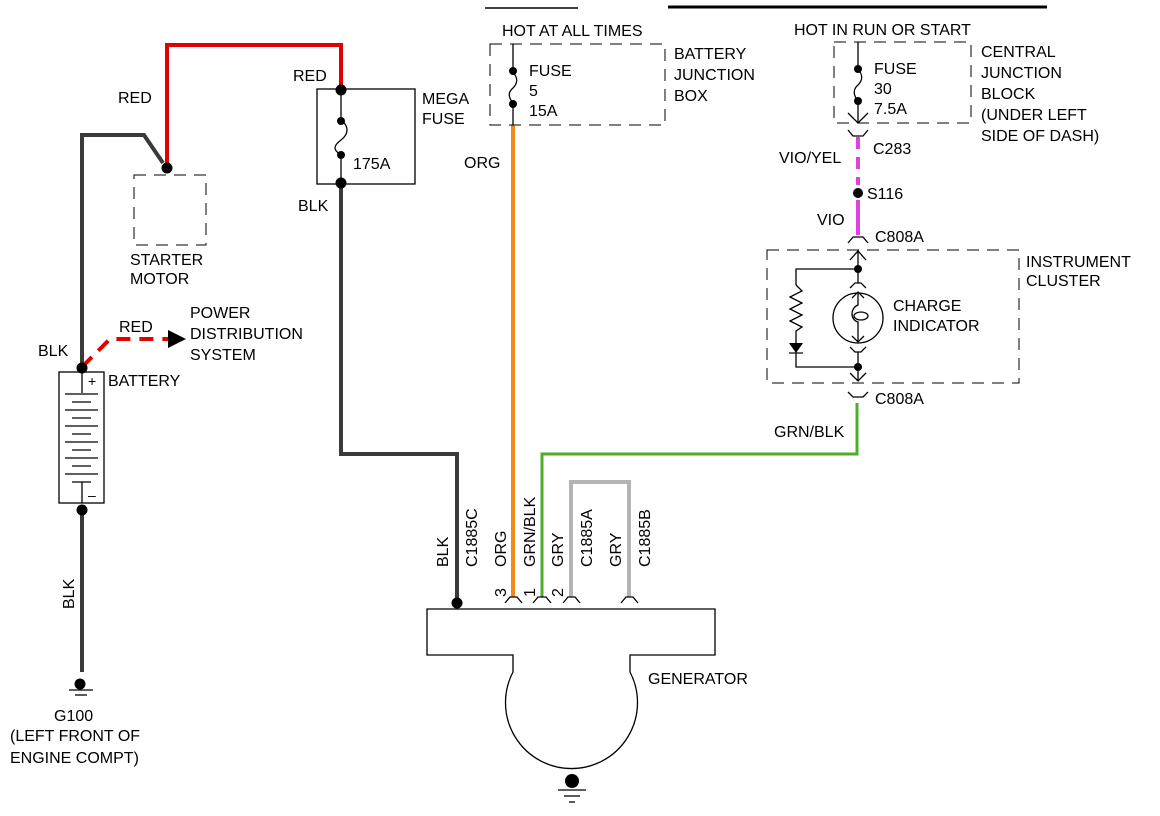  I want to click on fuse-symbol-icon, so click(341, 137).